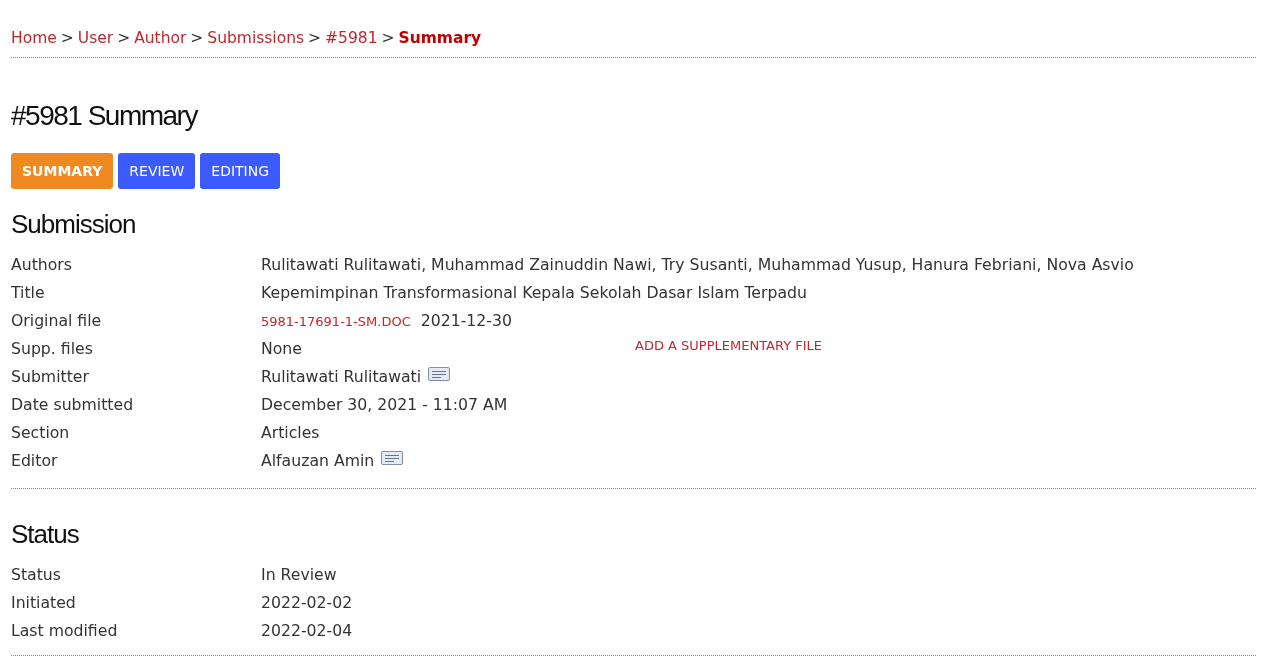 This screenshot has width=1280, height=665. What do you see at coordinates (440, 38) in the screenshot?
I see `breadcrumb-current: Summary` at bounding box center [440, 38].